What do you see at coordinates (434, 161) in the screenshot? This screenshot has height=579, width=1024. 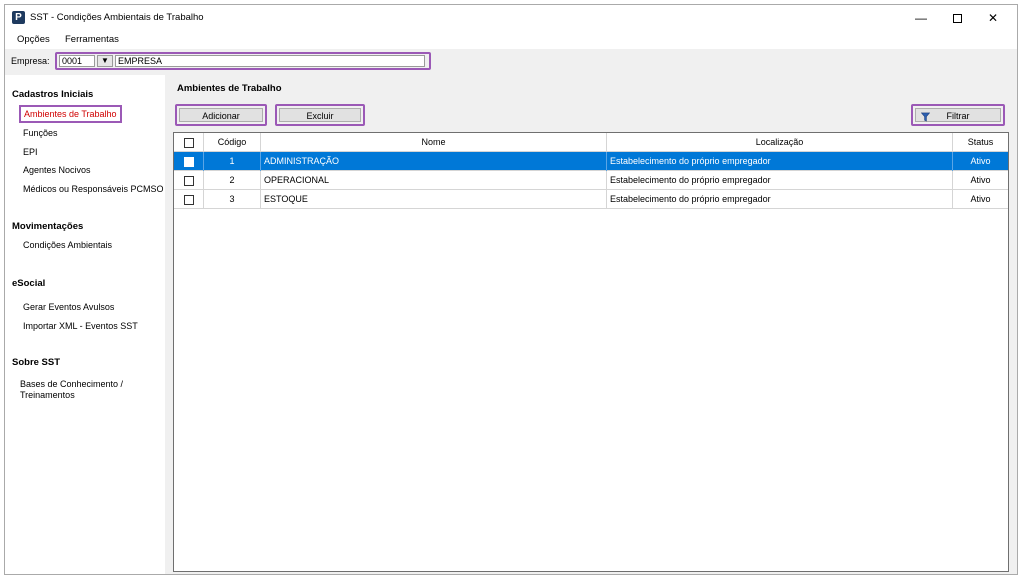 I see `cell-nome: ADMINISTRAÇÃO` at bounding box center [434, 161].